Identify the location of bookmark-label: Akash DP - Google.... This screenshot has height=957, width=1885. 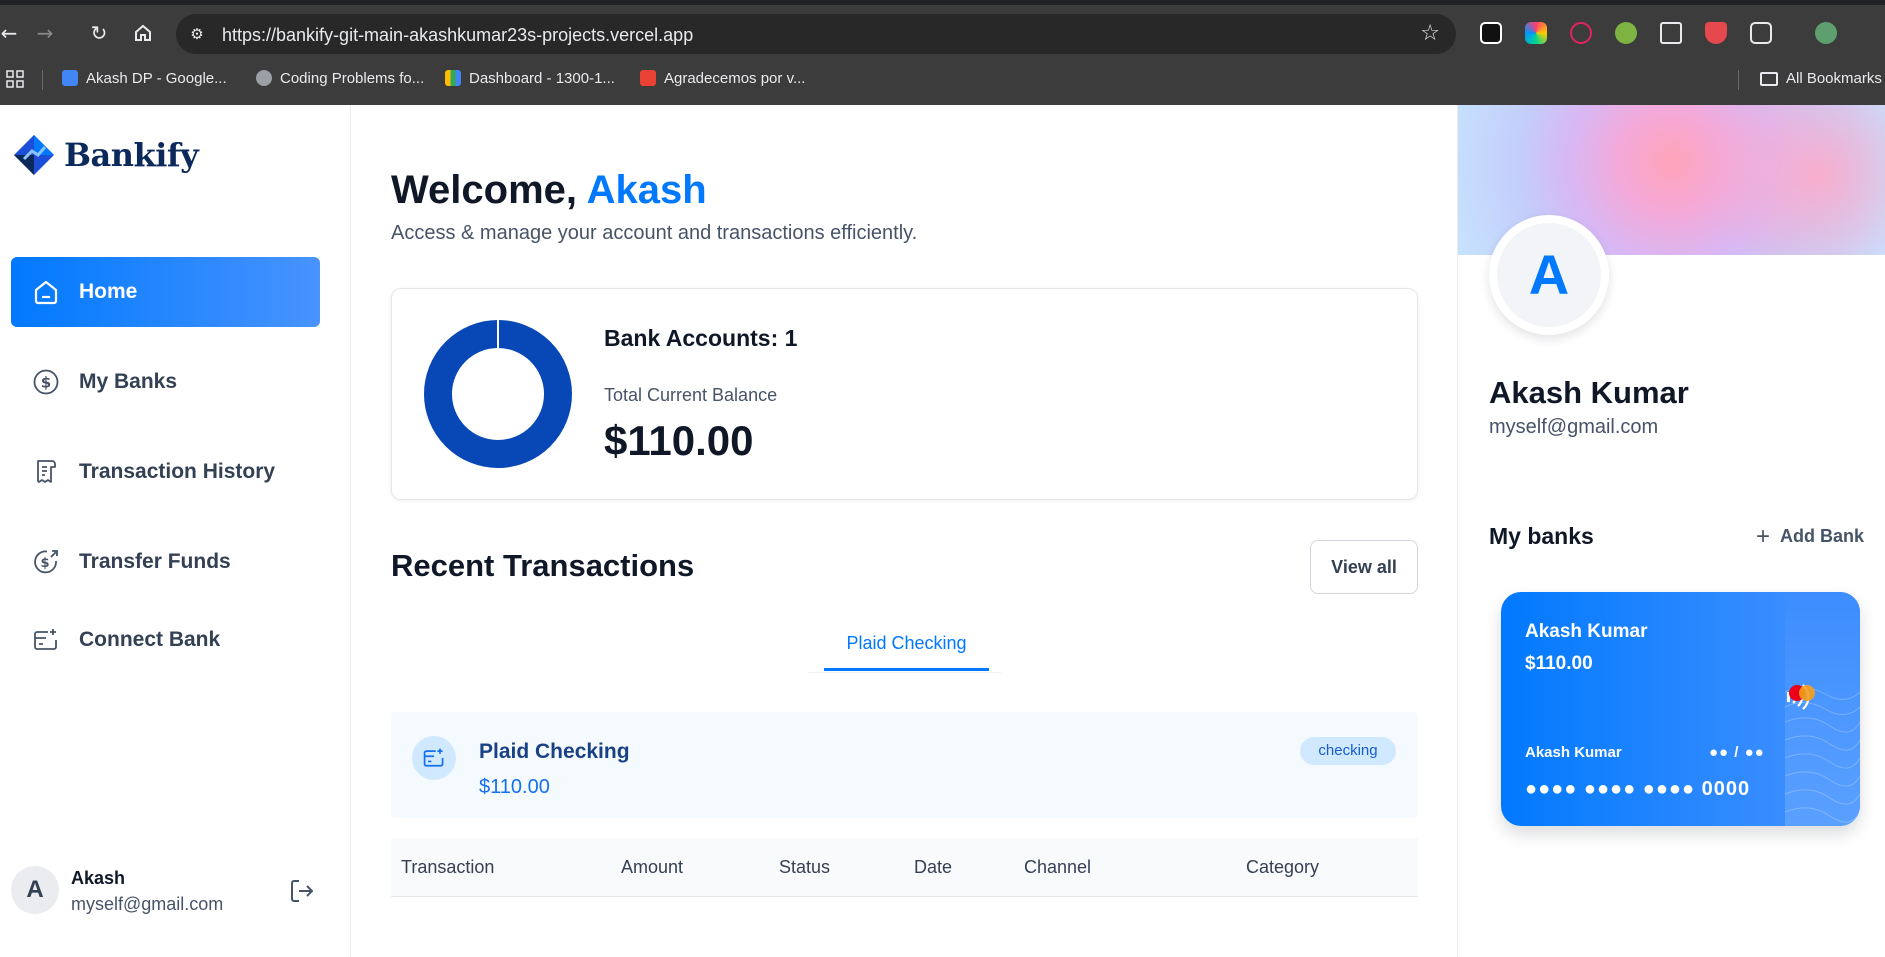
(156, 78).